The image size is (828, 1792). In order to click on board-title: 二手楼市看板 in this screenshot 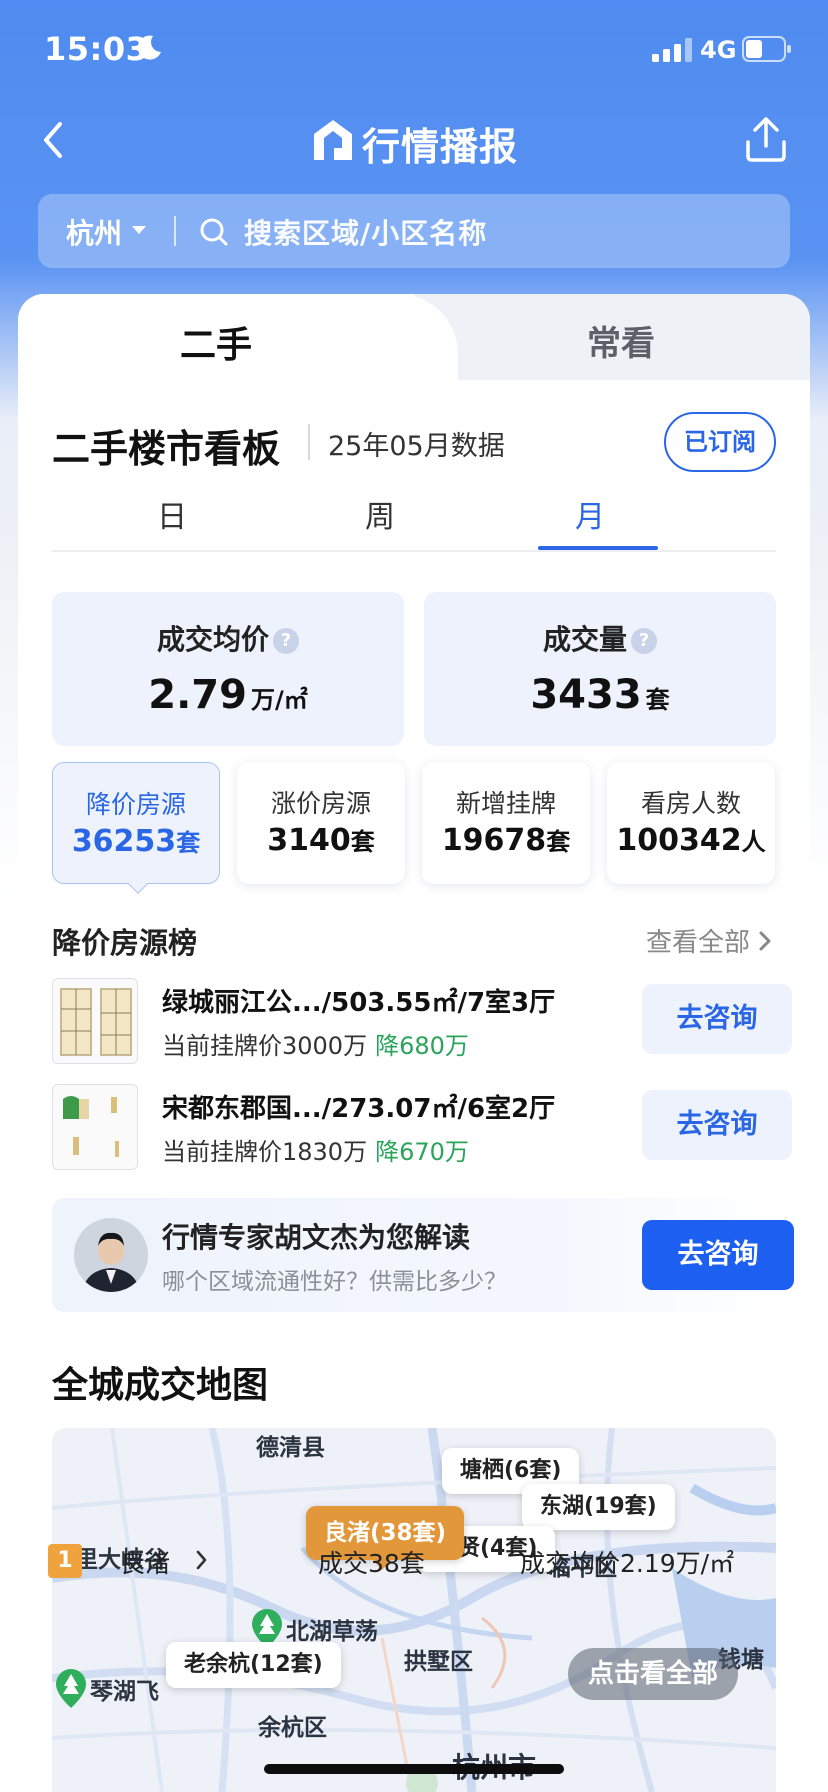, I will do `click(166, 449)`.